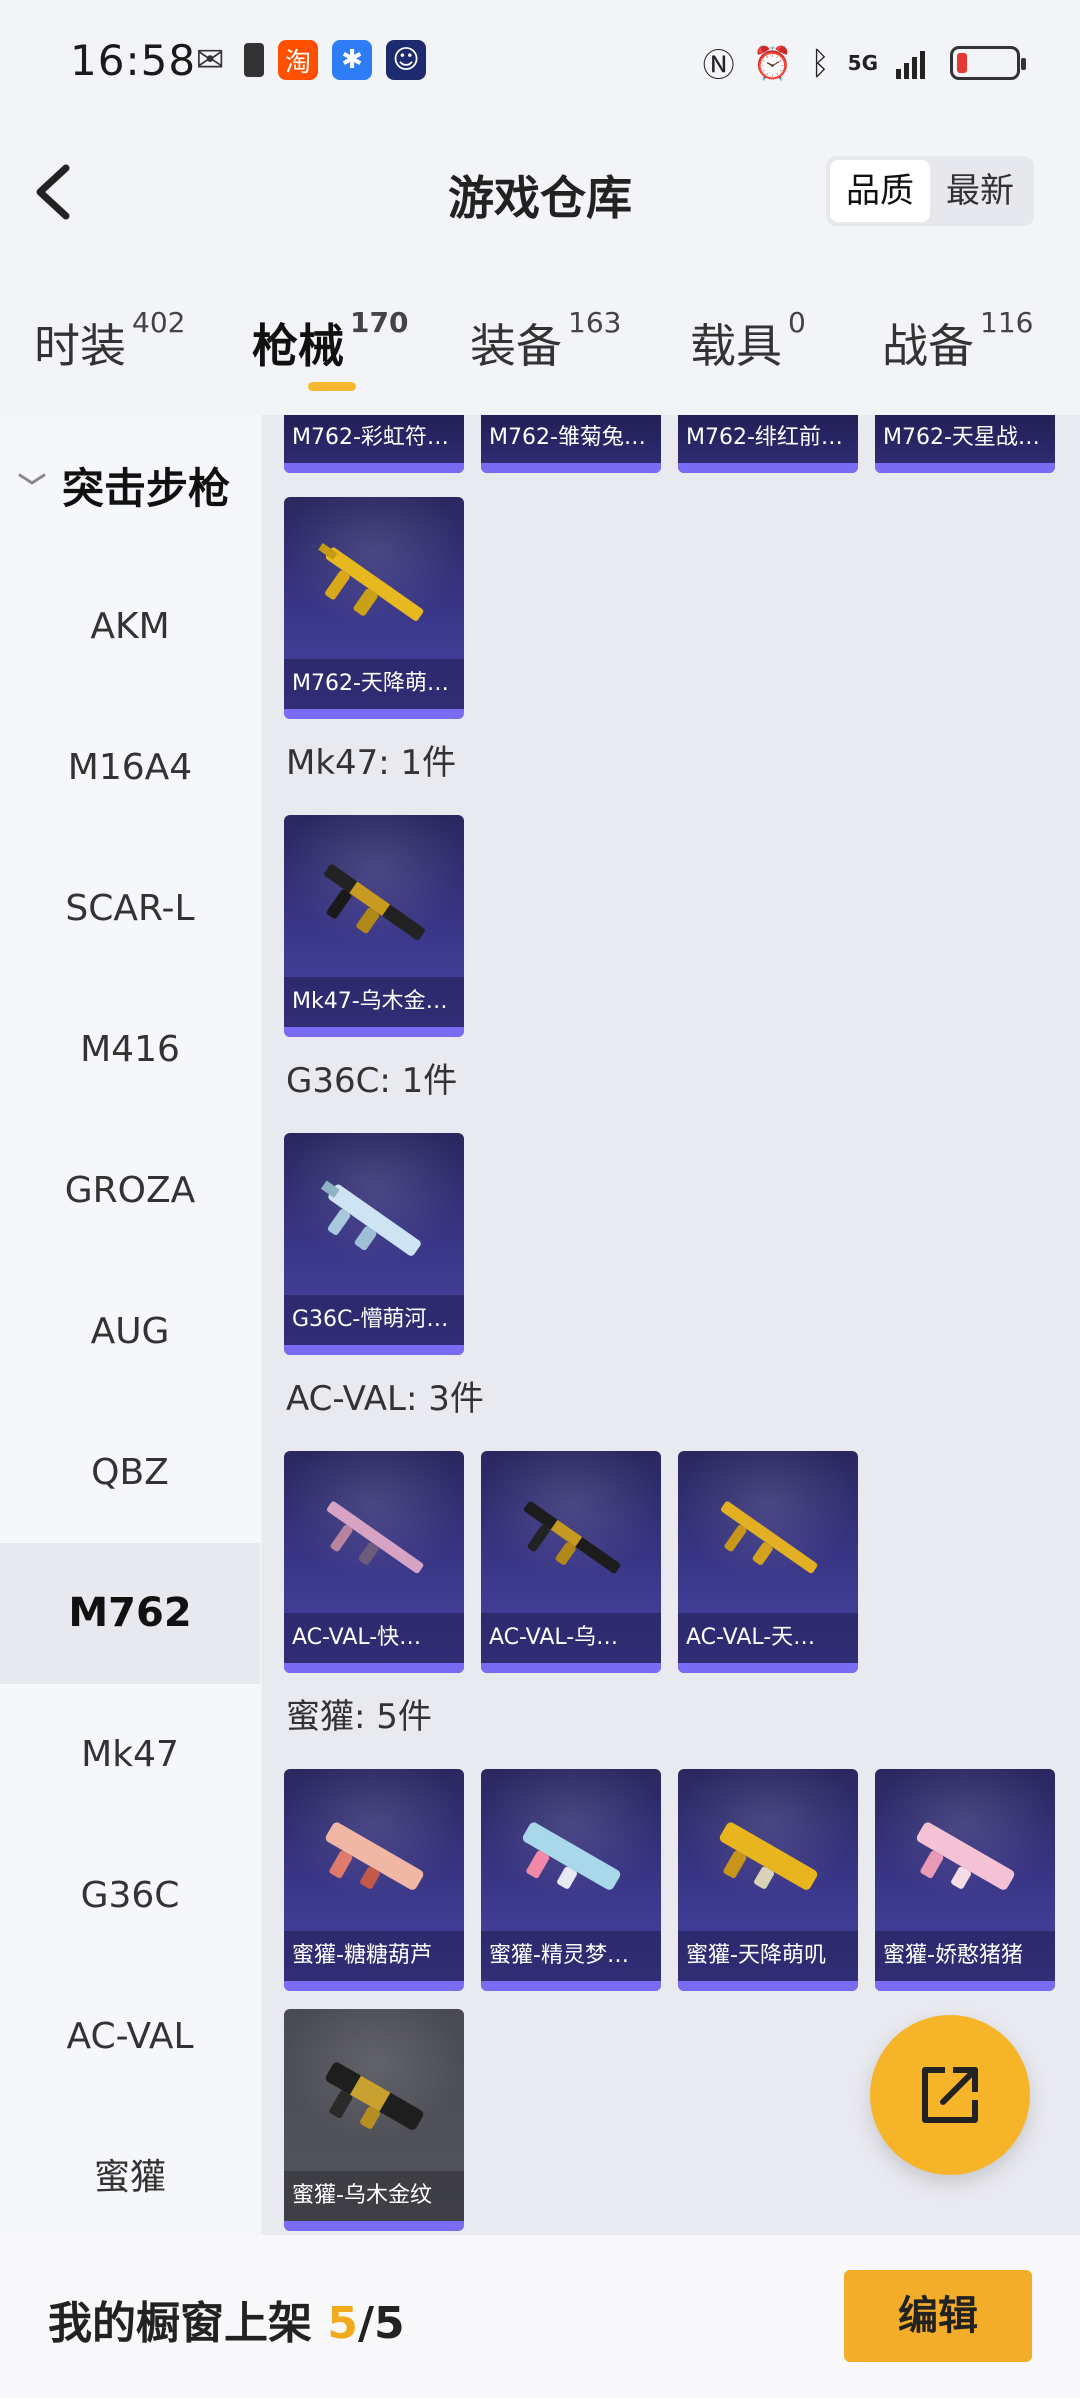 The width and height of the screenshot is (1080, 2398). What do you see at coordinates (540, 2316) in the screenshot?
I see `bottom-bar: 我的橱窗上架 5/5 编辑` at bounding box center [540, 2316].